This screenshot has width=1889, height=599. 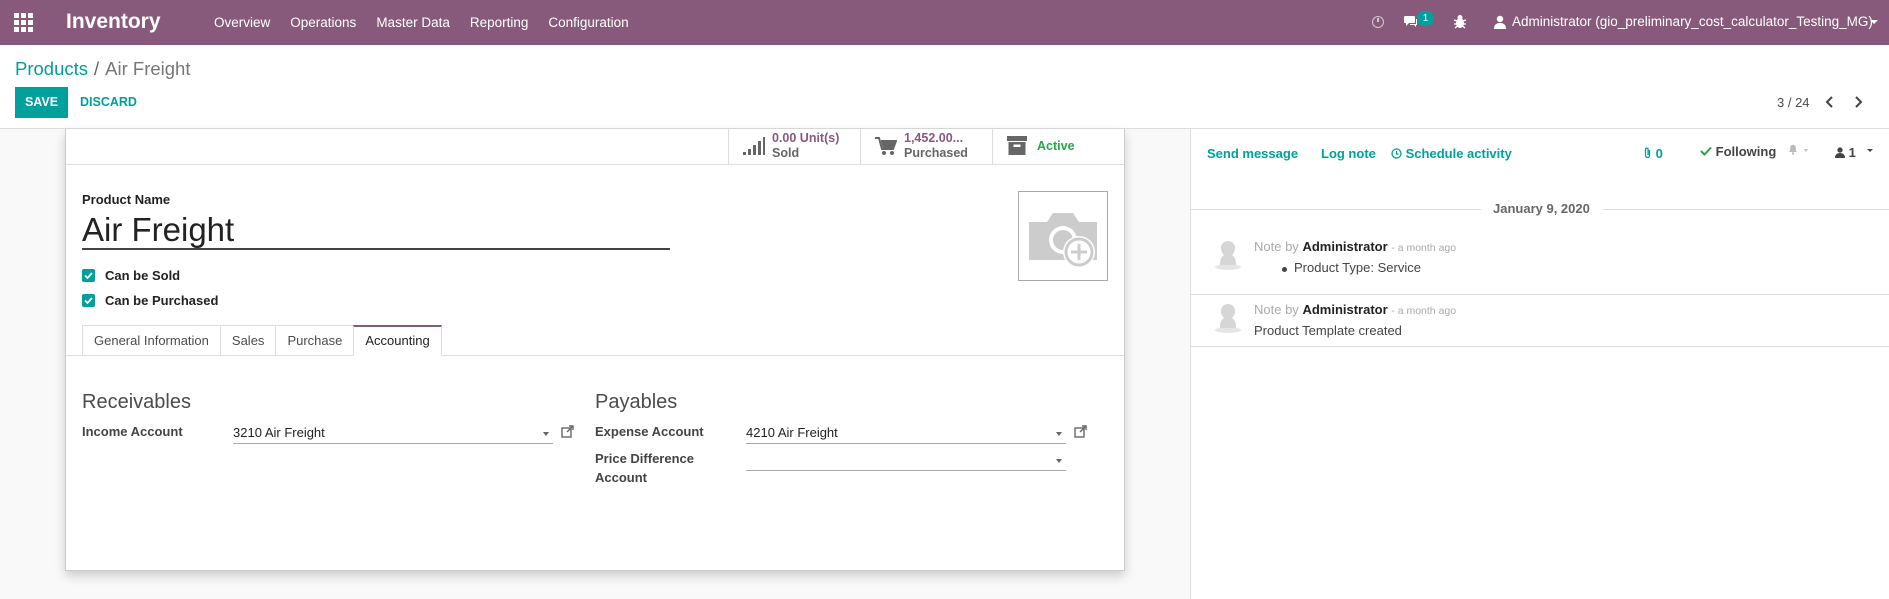 What do you see at coordinates (806, 138) in the screenshot?
I see `sold-value: 0.00 Unit(s)` at bounding box center [806, 138].